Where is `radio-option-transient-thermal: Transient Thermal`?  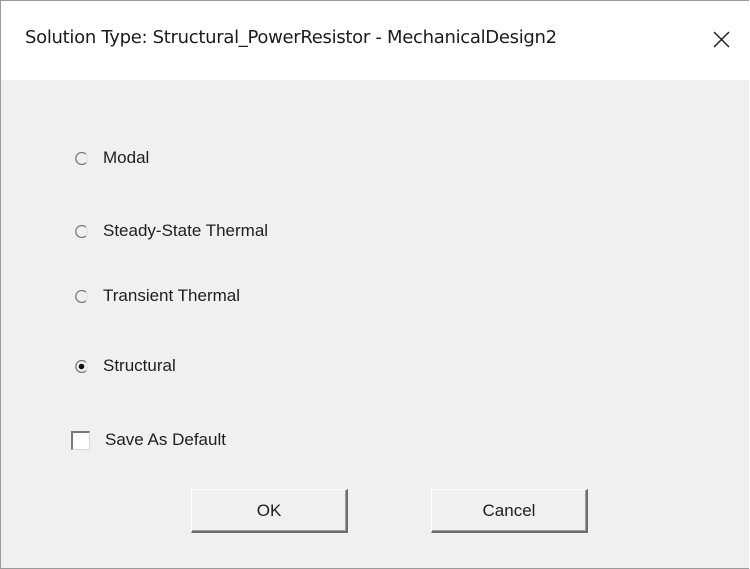
radio-option-transient-thermal: Transient Thermal is located at coordinates (157, 296).